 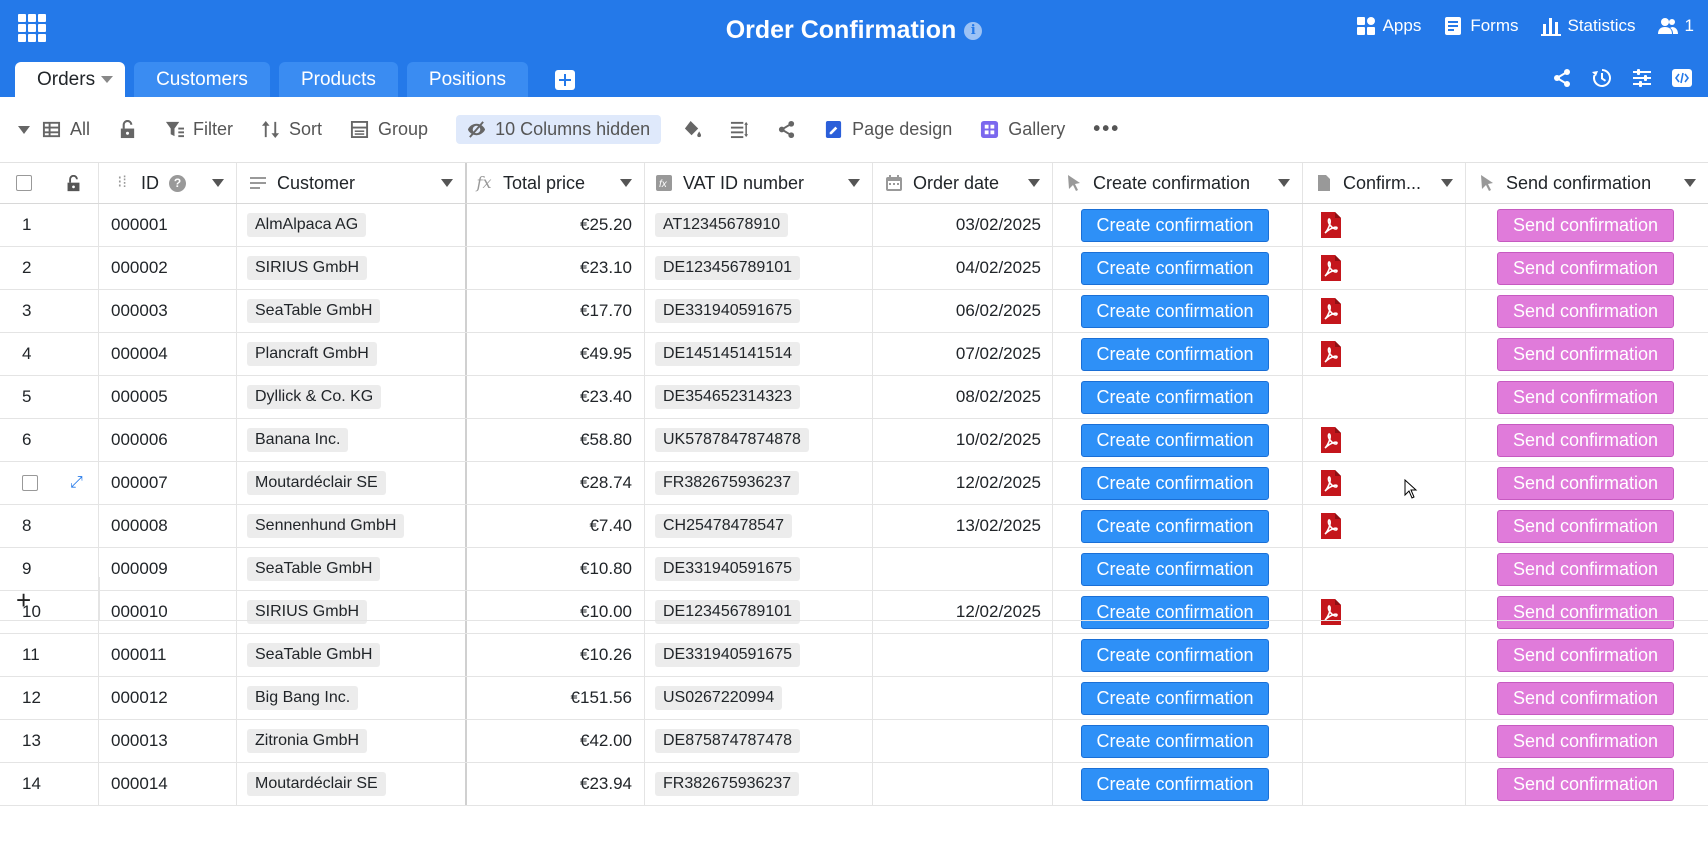 What do you see at coordinates (556, 741) in the screenshot?
I see `total-price-cell: €42.00` at bounding box center [556, 741].